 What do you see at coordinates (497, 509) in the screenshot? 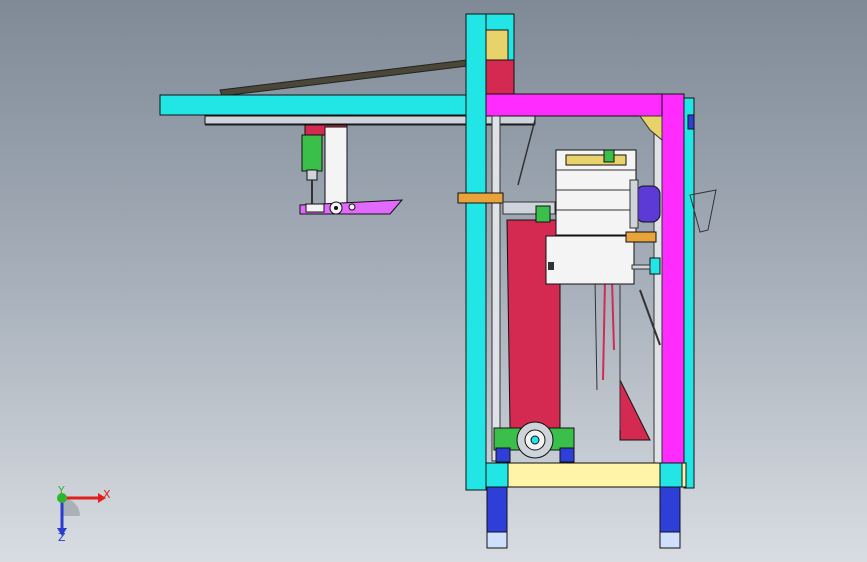
I see `left-blue-leg` at bounding box center [497, 509].